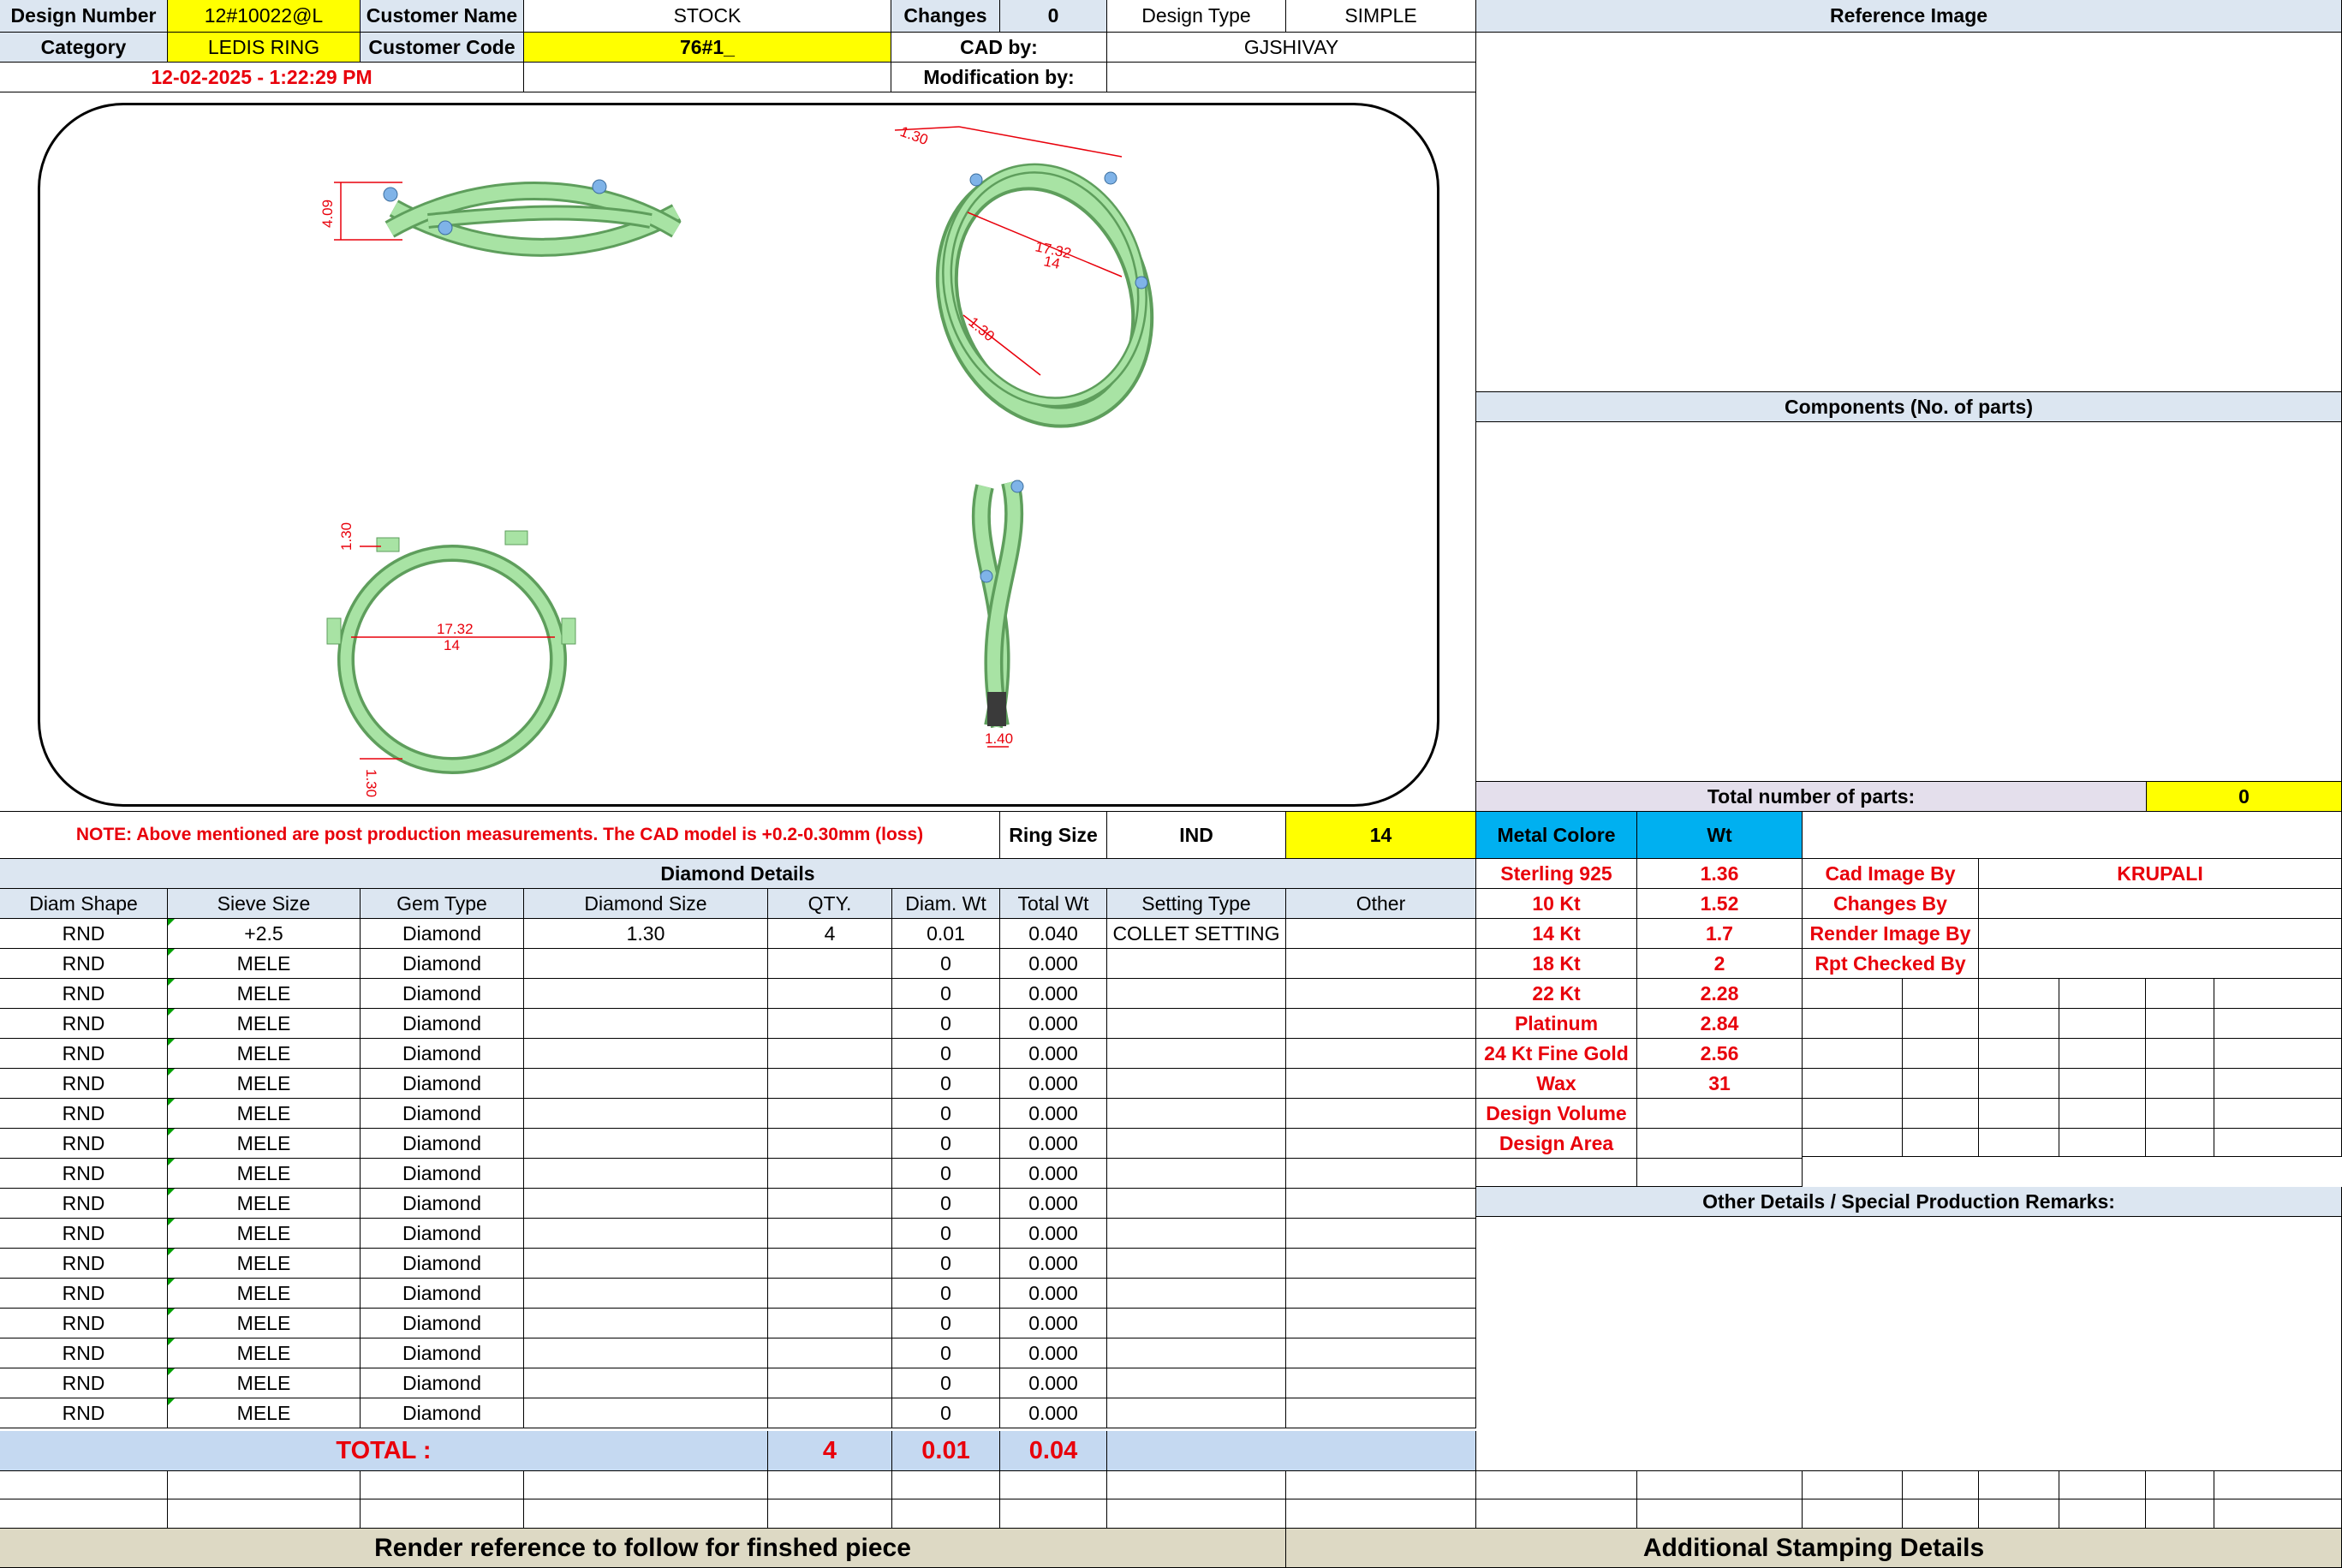 This screenshot has width=2342, height=1568. Describe the element at coordinates (707, 16) in the screenshot. I see `customer-name-cell: STOCK` at that location.